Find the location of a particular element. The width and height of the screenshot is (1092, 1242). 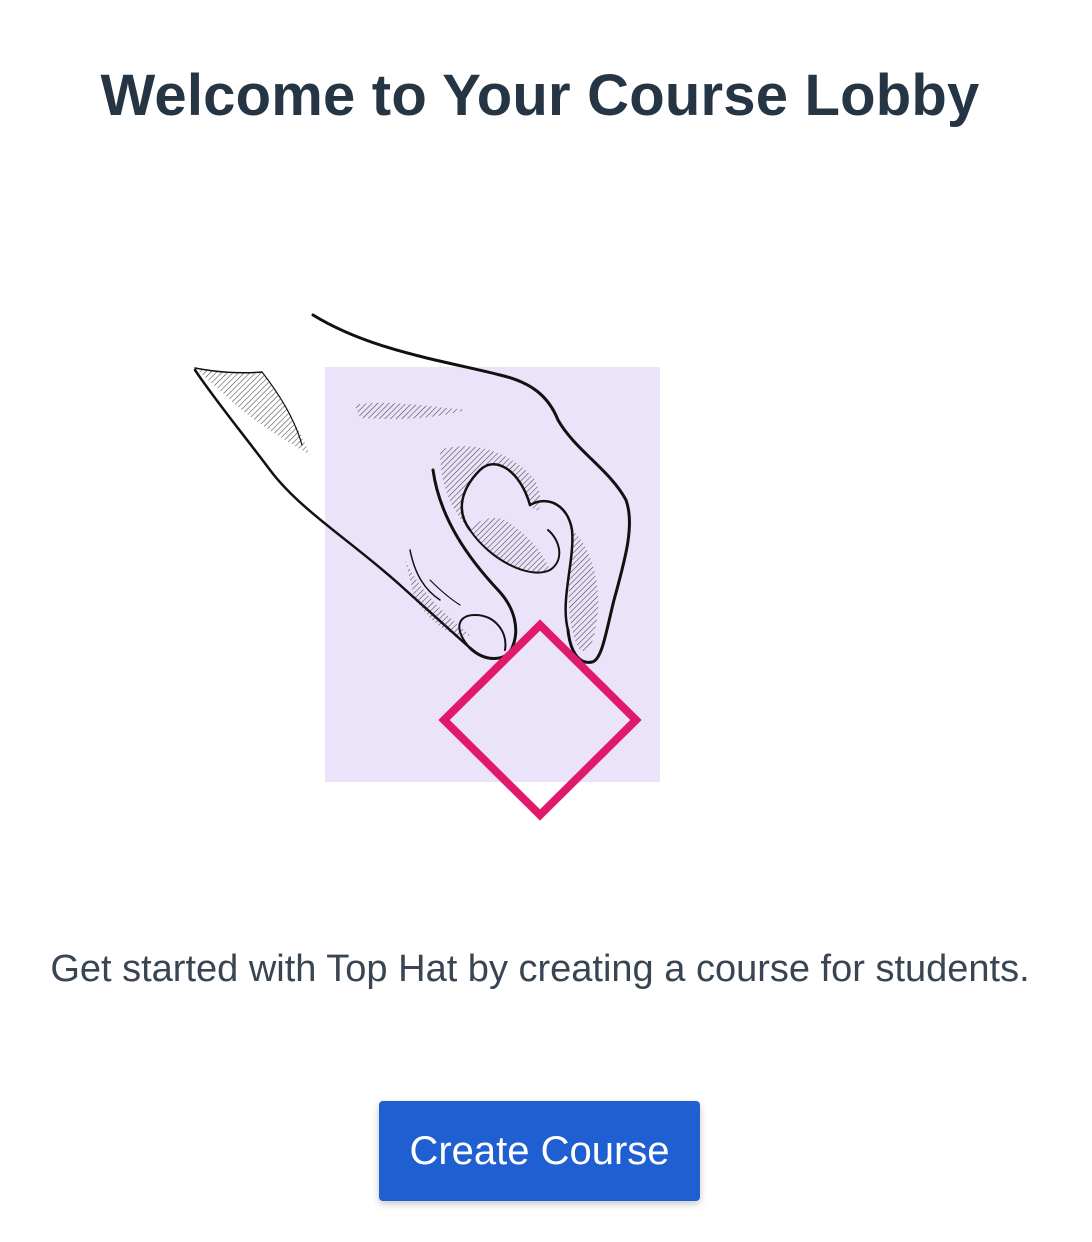

page-title: Welcome to Your Course Lobby is located at coordinates (540, 95).